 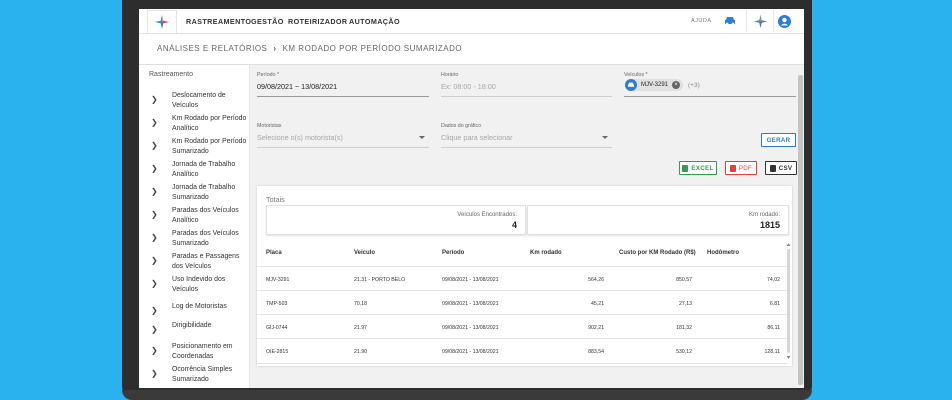 I want to click on kpi-km: Km rodado: 1815, so click(x=658, y=220).